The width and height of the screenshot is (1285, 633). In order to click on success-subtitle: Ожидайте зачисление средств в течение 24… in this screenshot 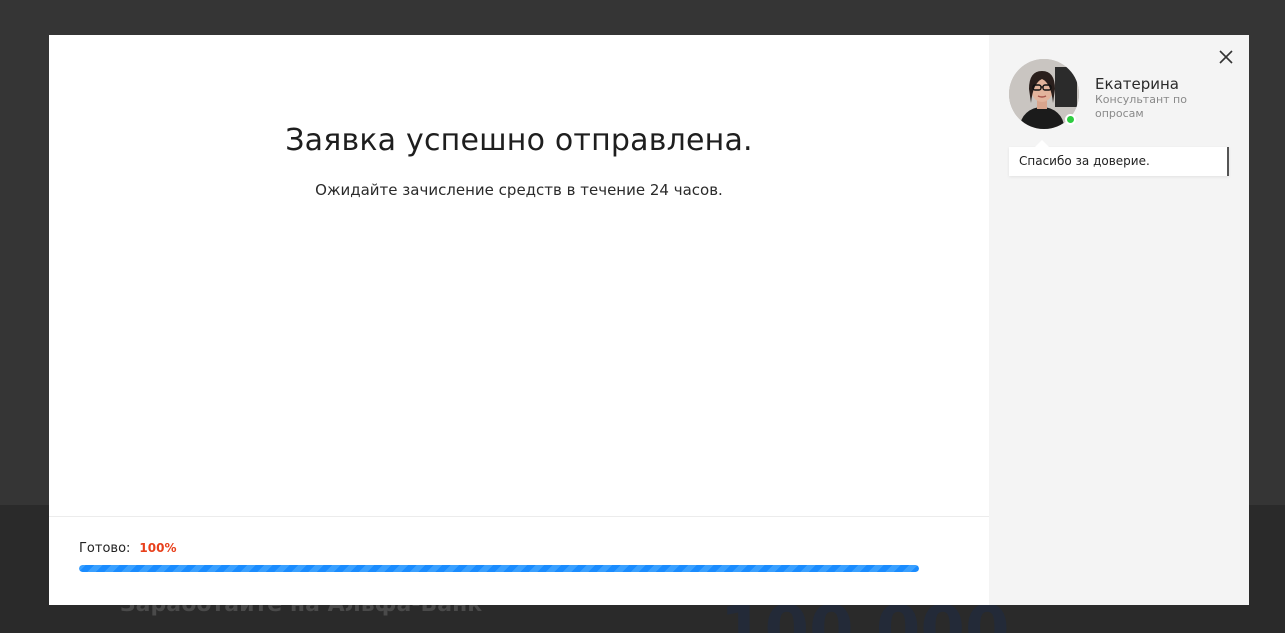, I will do `click(519, 190)`.